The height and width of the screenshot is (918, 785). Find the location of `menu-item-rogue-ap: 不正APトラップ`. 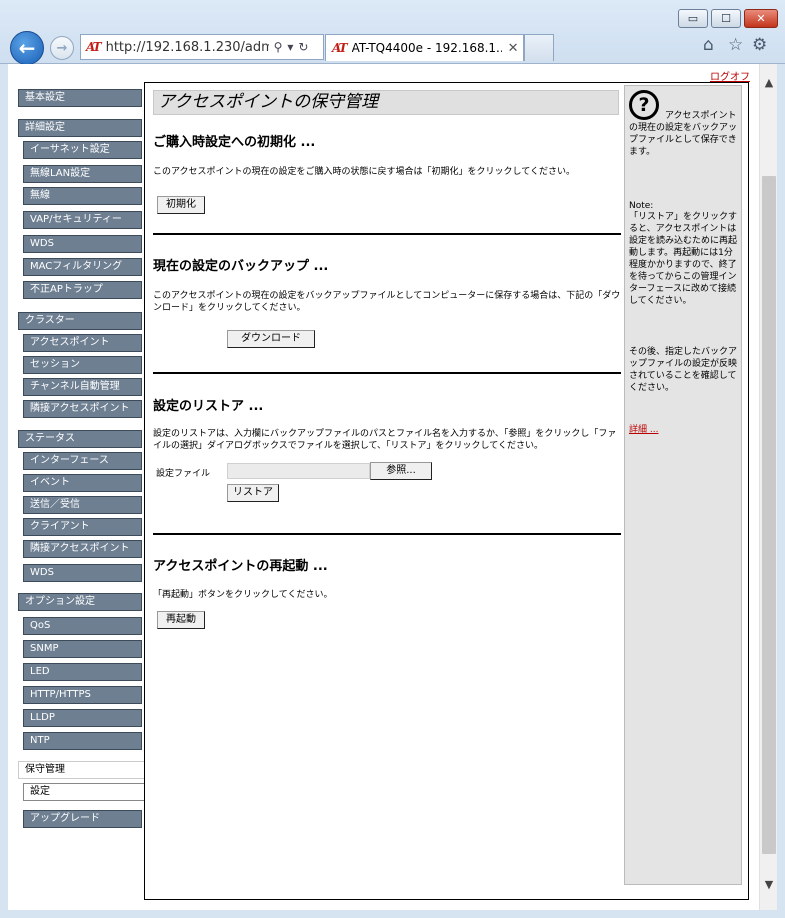

menu-item-rogue-ap: 不正APトラップ is located at coordinates (82, 290).